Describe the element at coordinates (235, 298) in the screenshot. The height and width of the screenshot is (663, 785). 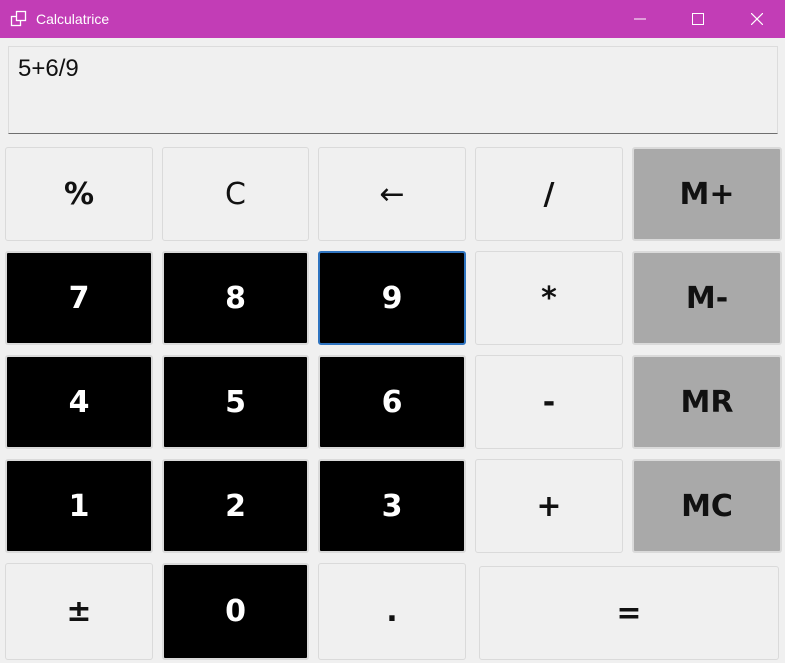
I see `digit-8-button: 8` at that location.